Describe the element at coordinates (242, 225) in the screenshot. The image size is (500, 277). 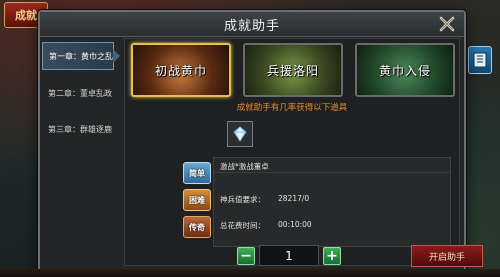
I see `time-label: 总花费时间：` at that location.